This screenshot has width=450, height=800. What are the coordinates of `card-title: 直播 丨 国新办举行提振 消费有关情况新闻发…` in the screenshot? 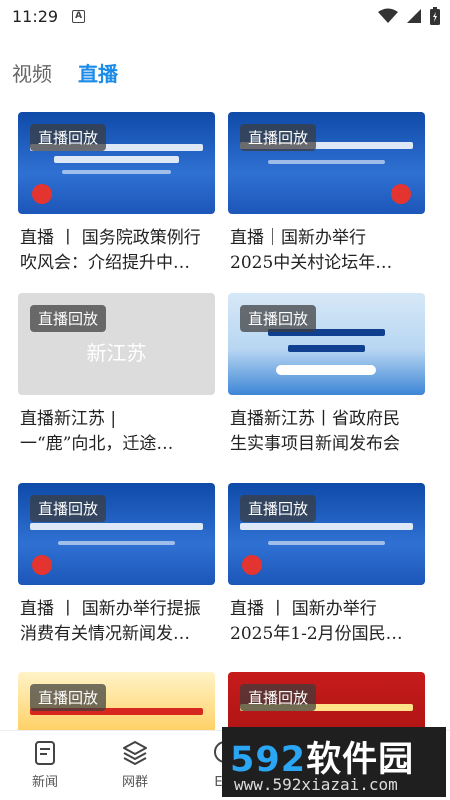 It's located at (110, 621).